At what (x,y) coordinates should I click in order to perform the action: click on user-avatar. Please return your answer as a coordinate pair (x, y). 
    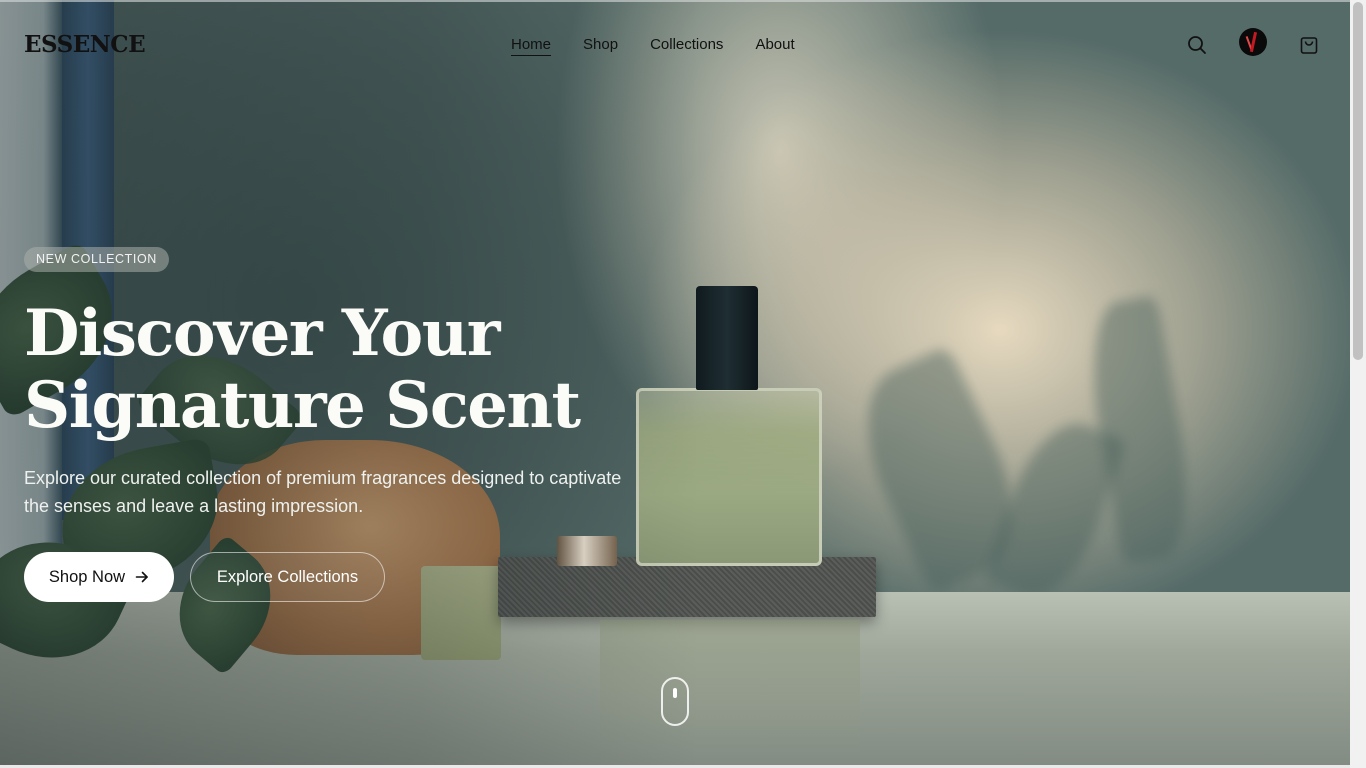
    Looking at the image, I should click on (1253, 42).